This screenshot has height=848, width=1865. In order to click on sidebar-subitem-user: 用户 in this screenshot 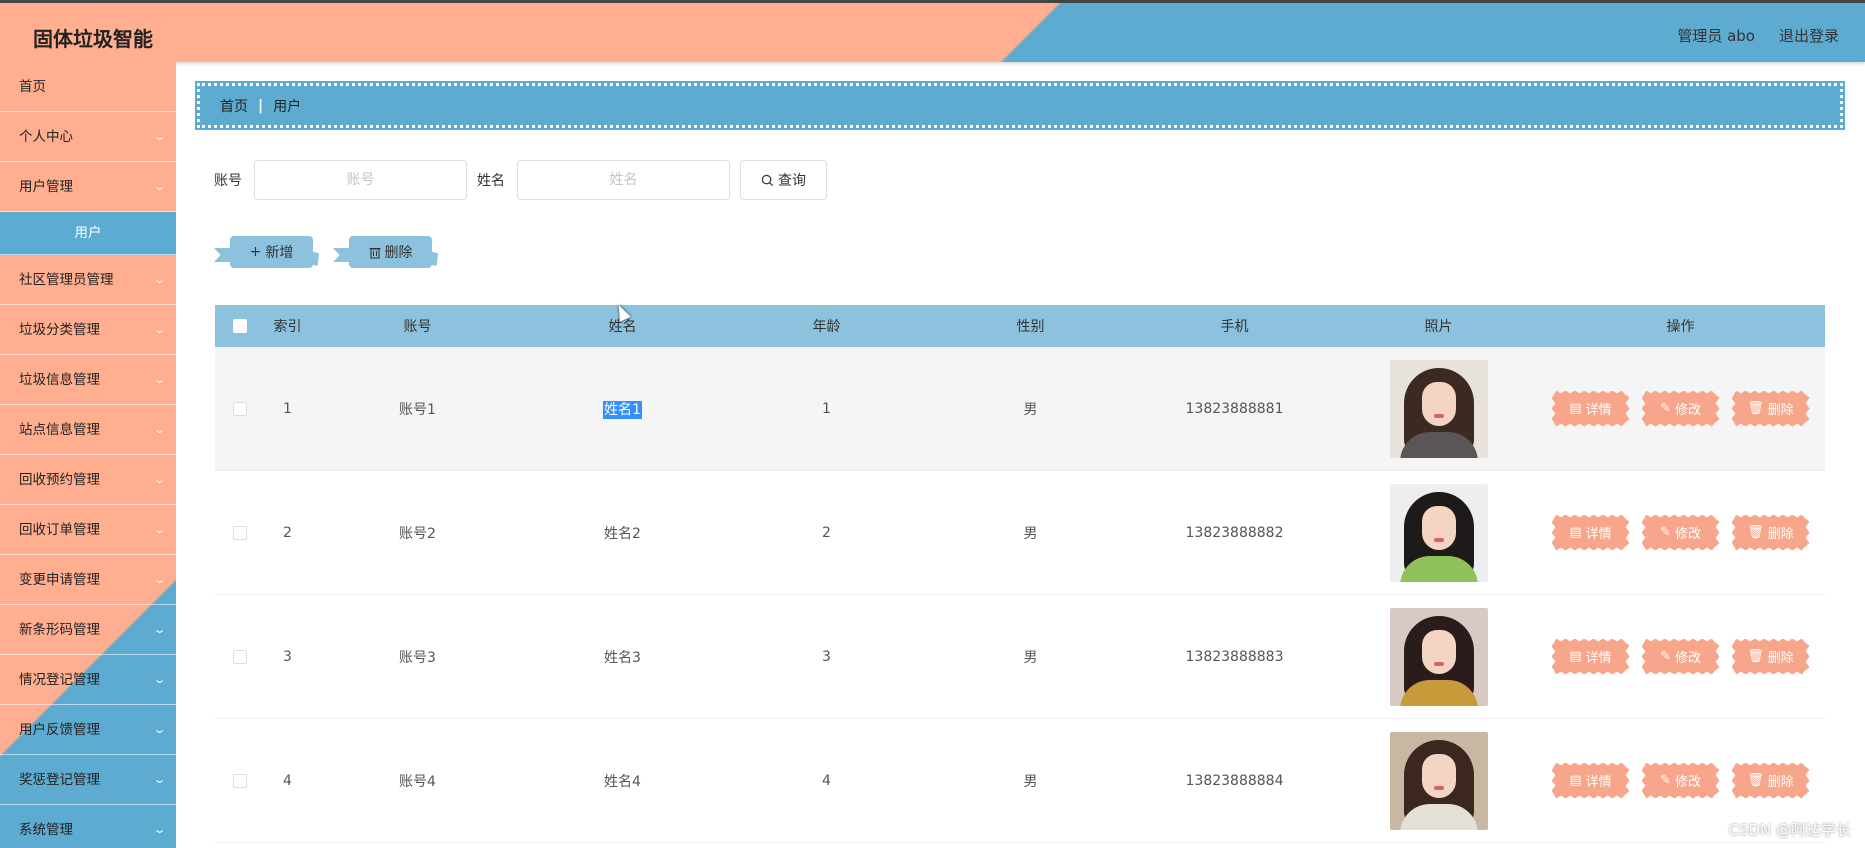, I will do `click(88, 233)`.